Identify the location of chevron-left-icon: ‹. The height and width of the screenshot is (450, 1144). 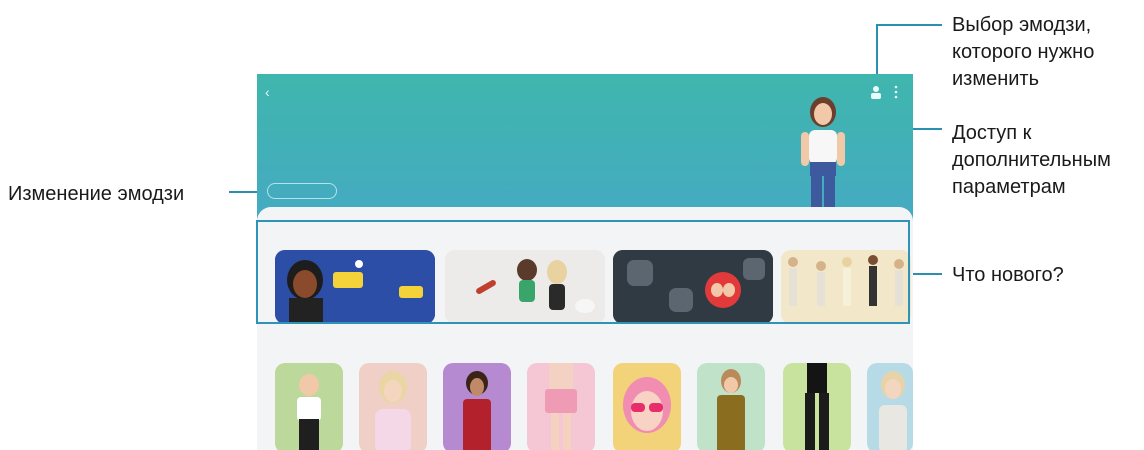
(267, 92).